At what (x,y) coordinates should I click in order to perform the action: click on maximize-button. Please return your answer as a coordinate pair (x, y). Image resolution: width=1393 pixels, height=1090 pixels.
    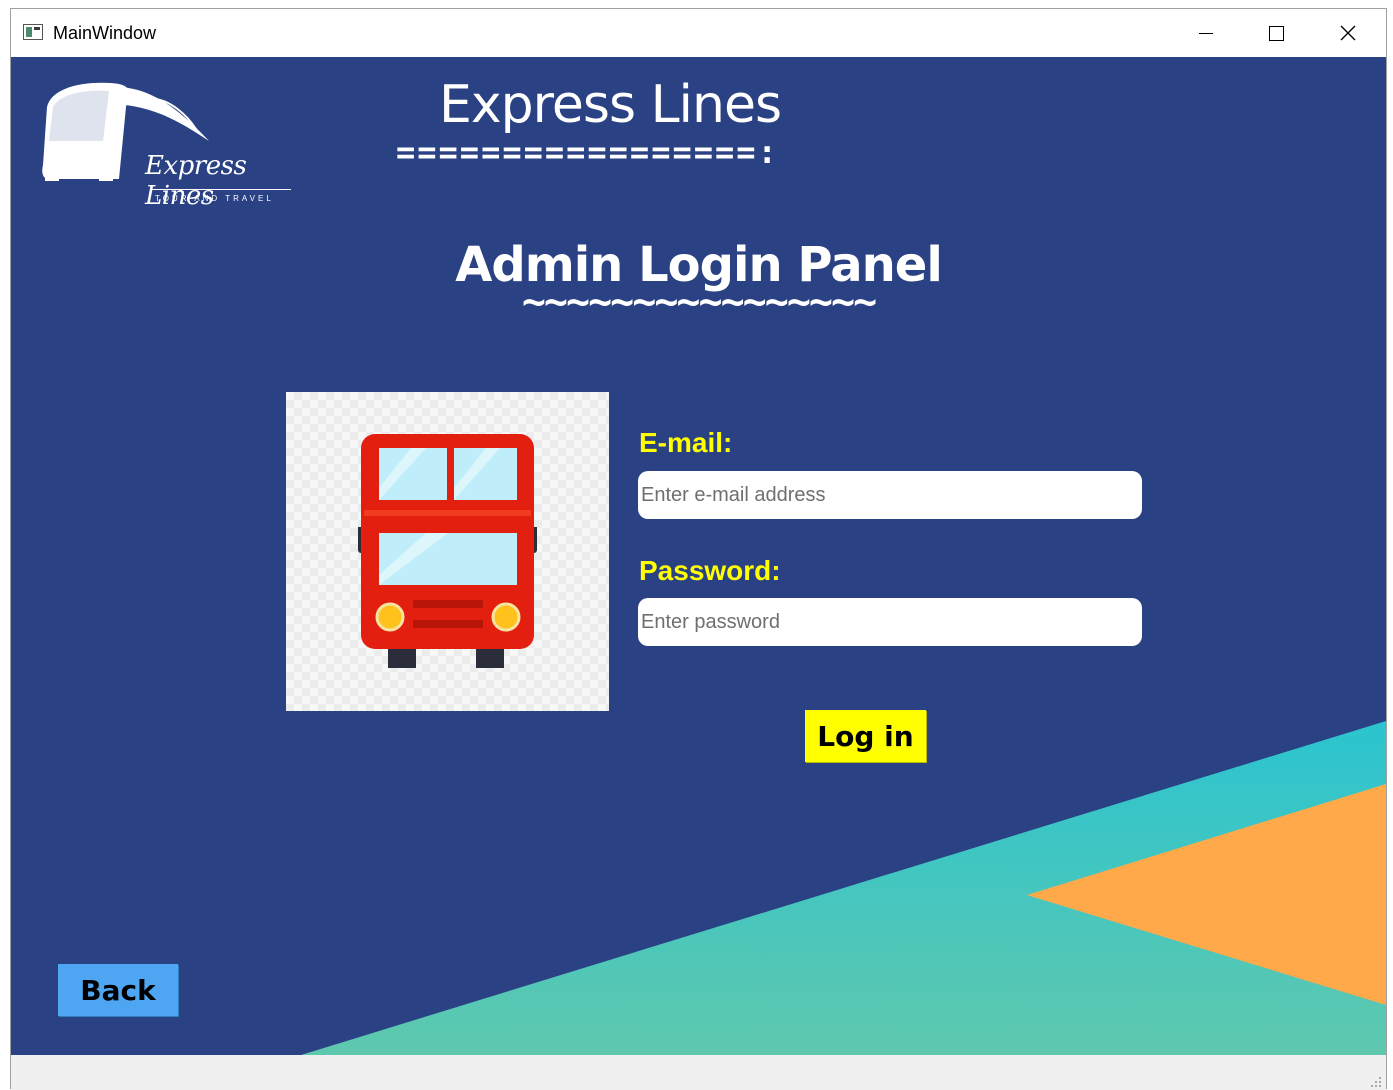
    Looking at the image, I should click on (1276, 33).